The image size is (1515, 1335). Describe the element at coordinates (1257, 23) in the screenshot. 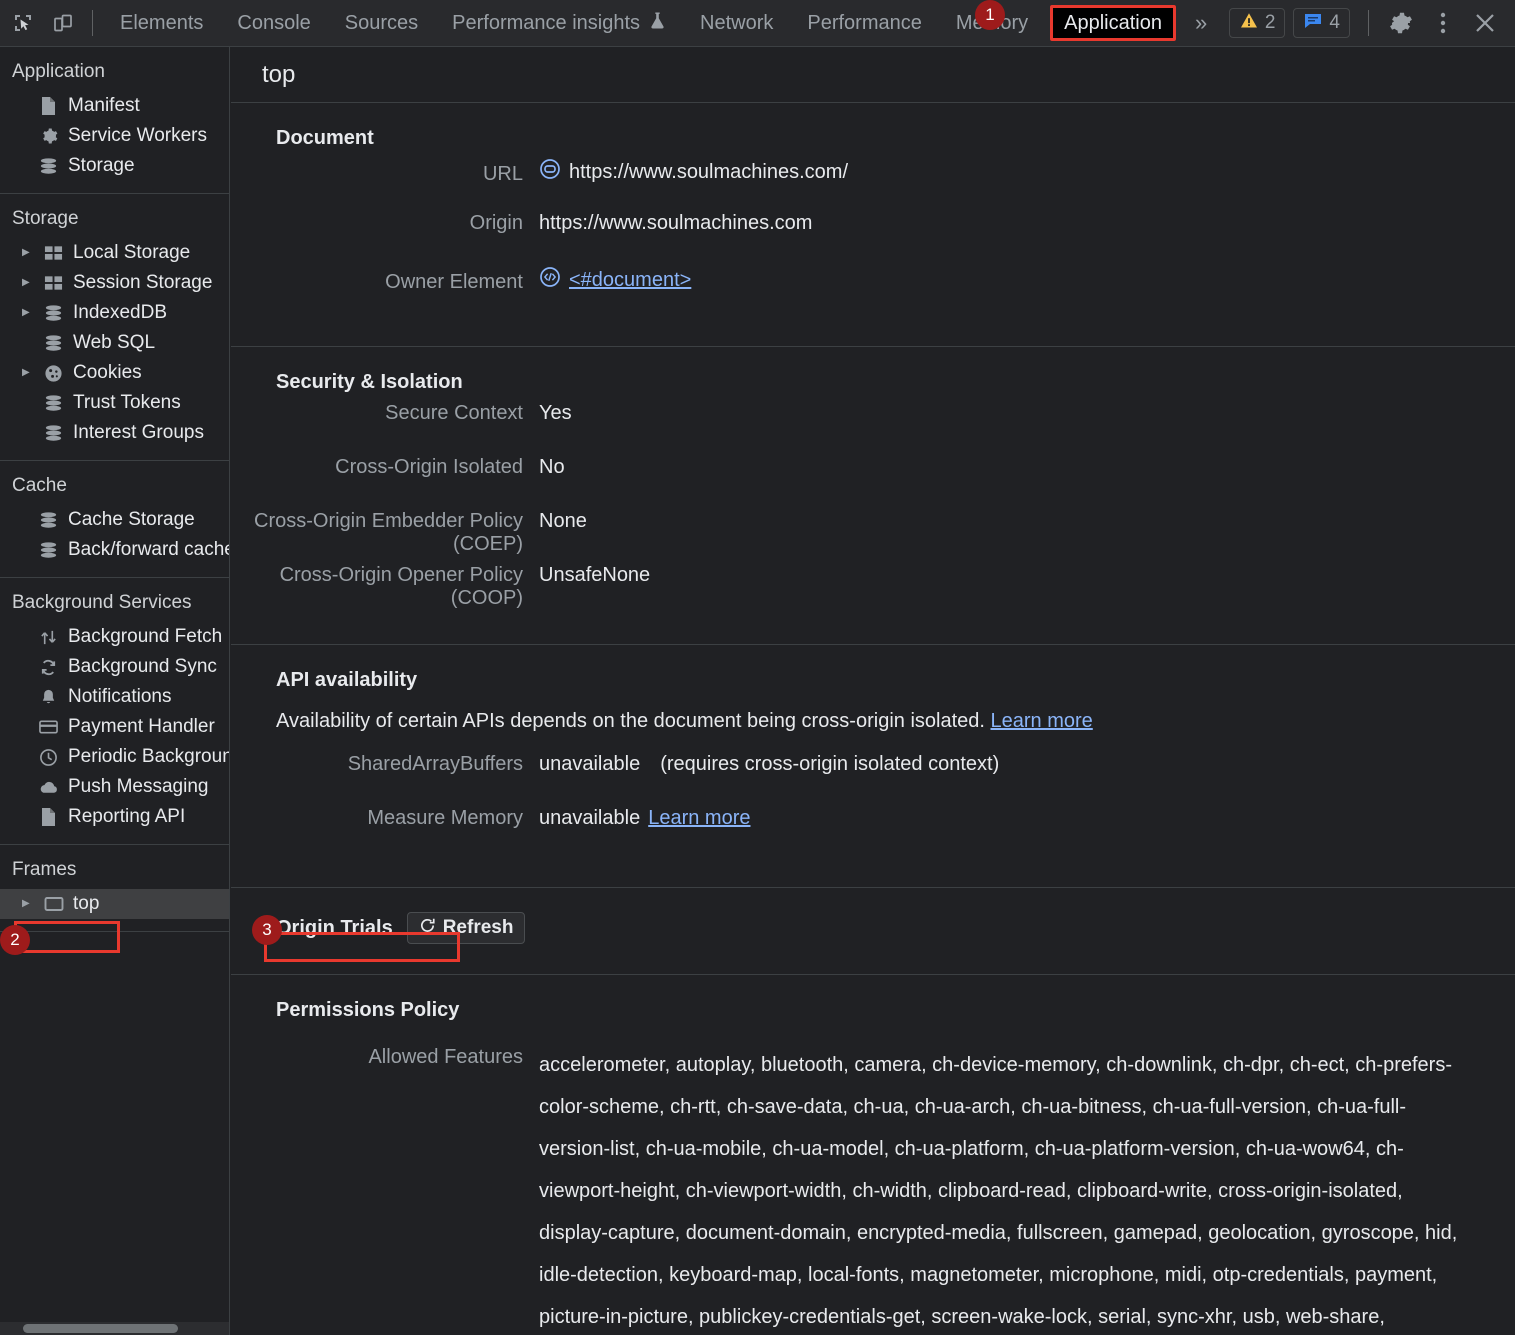

I see `warning-badge: 2` at that location.